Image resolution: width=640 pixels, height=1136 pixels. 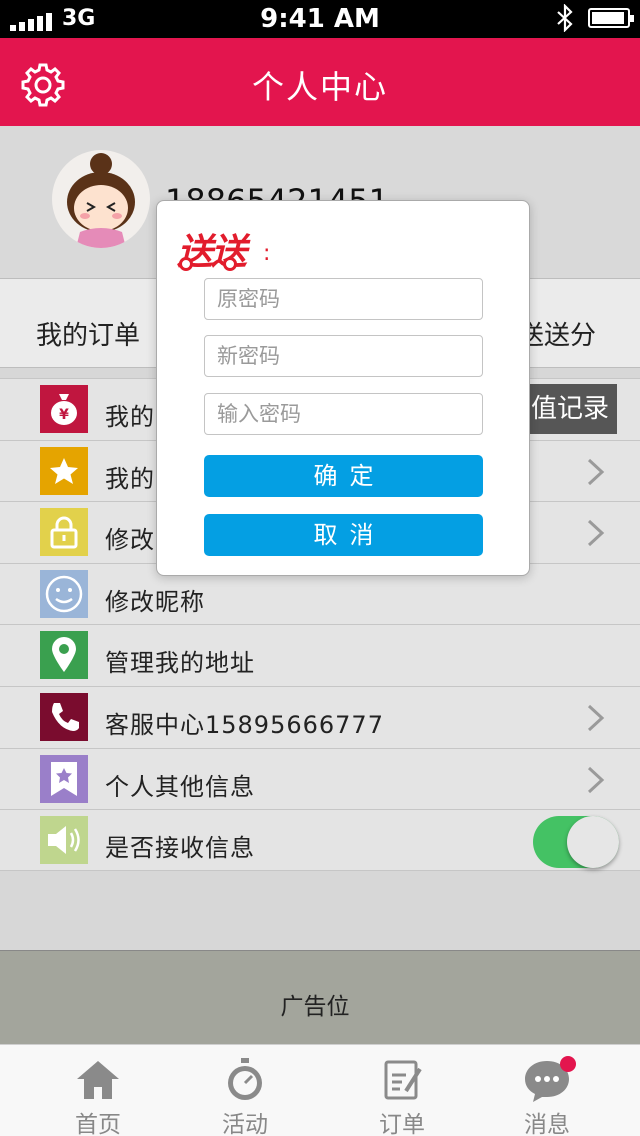 I want to click on bluetooth-icon, so click(x=565, y=18).